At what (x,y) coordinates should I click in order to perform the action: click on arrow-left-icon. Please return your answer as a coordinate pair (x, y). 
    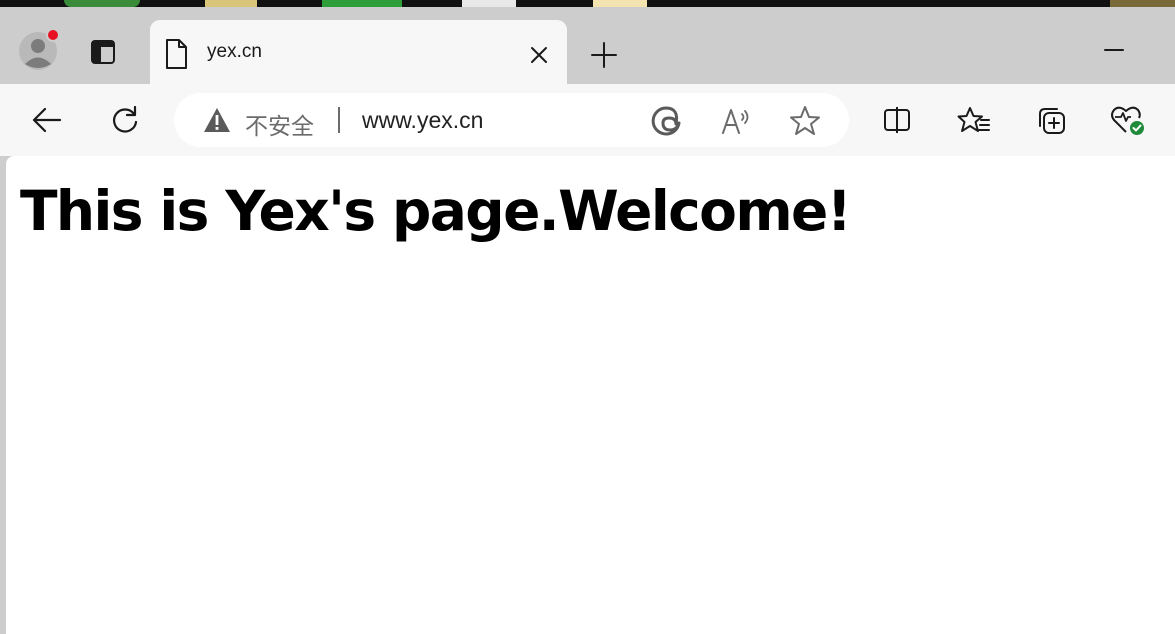
    Looking at the image, I should click on (47, 120).